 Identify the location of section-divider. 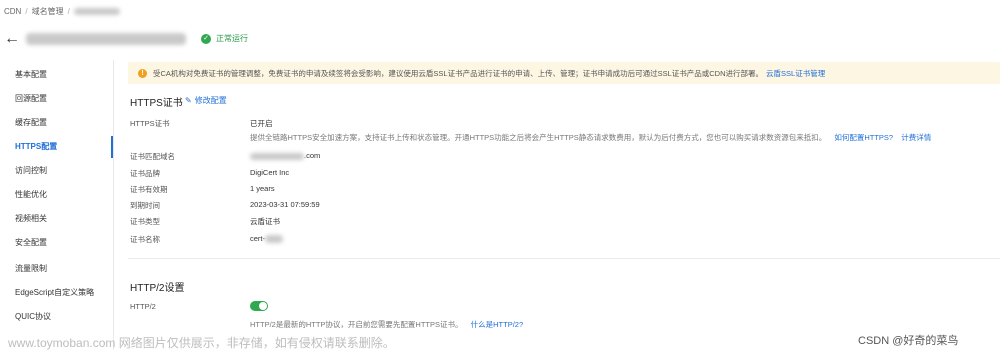
(564, 258).